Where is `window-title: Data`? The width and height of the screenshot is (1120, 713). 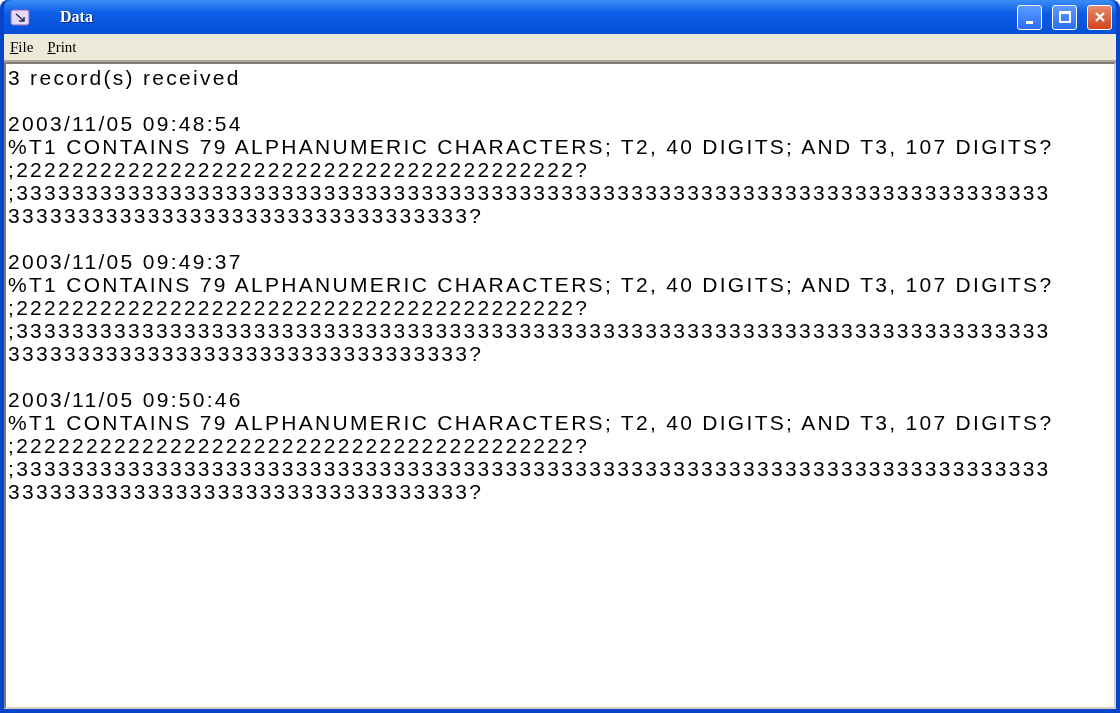
window-title: Data is located at coordinates (77, 17).